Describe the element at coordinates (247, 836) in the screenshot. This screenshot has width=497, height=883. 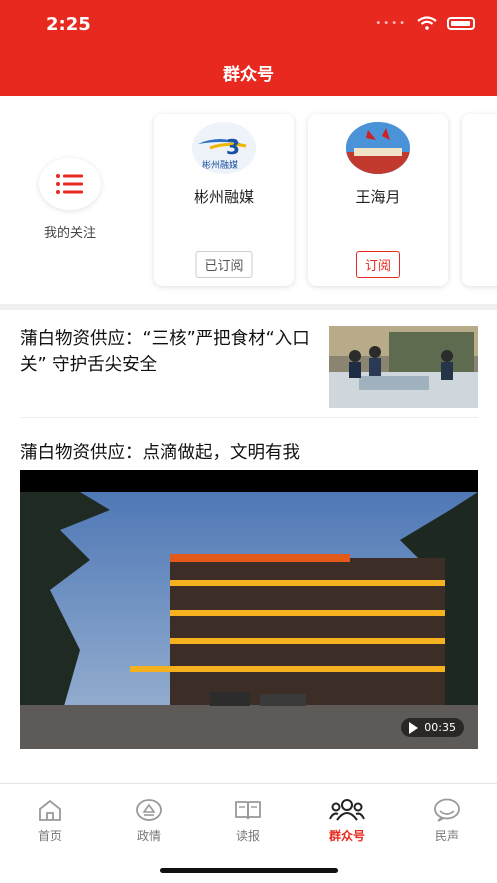
I see `tab-label: 读报` at that location.